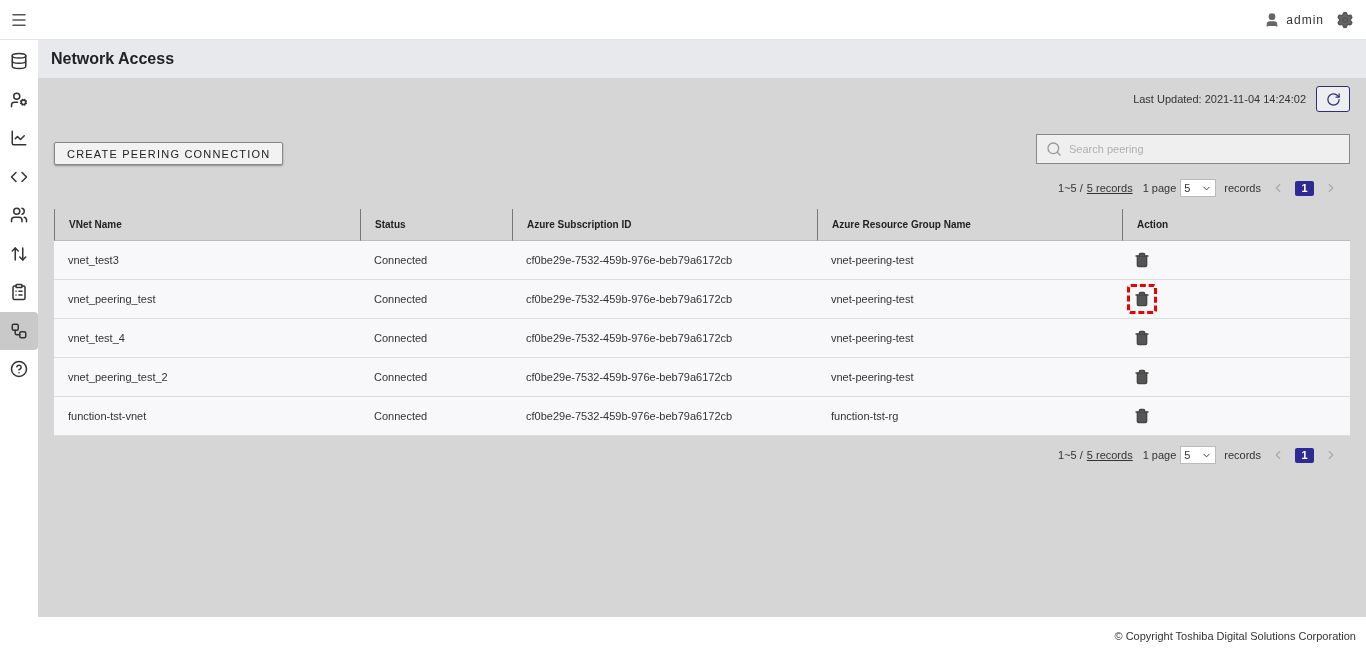  What do you see at coordinates (1219, 99) in the screenshot?
I see `last-updated-text: Last Updated: 2021-11-04 14:24:02` at bounding box center [1219, 99].